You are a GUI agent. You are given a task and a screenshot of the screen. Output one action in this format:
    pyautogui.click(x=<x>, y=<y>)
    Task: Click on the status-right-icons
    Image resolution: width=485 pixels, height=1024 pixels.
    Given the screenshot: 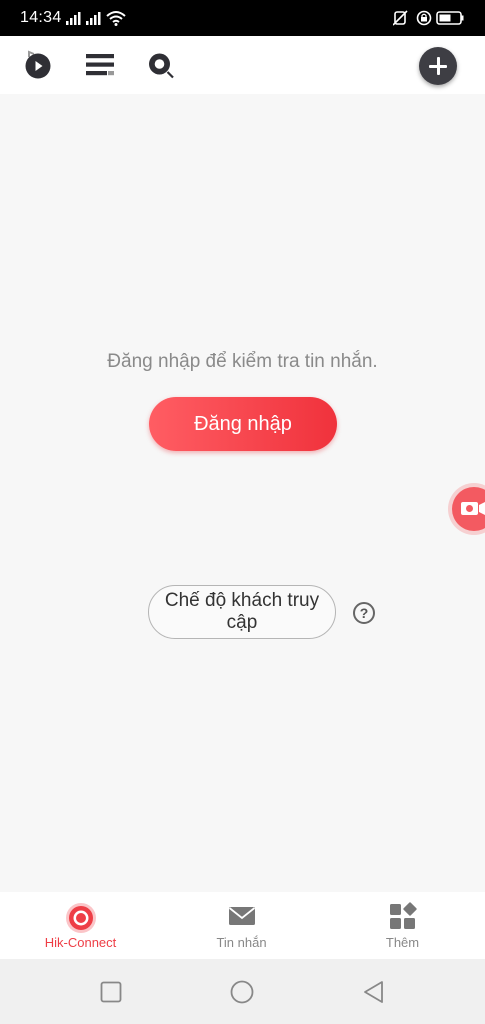 What is the action you would take?
    pyautogui.click(x=428, y=18)
    